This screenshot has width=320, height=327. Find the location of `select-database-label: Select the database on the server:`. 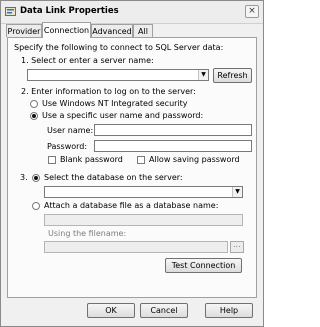

select-database-label: Select the database on the server: is located at coordinates (113, 177).